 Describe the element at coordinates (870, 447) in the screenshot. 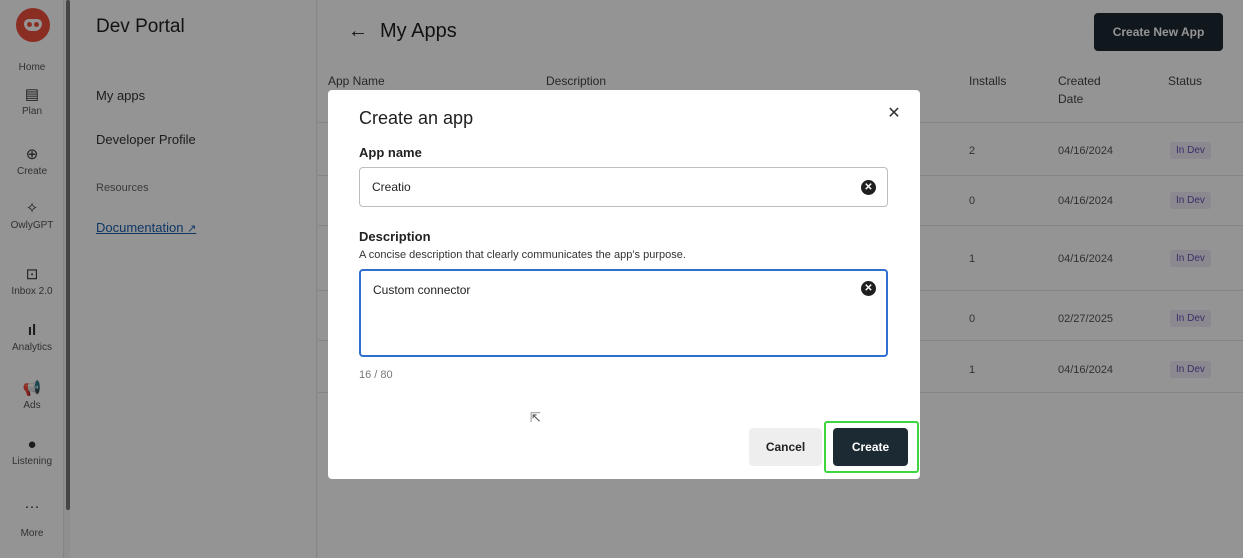

I see `create-button: Create` at that location.